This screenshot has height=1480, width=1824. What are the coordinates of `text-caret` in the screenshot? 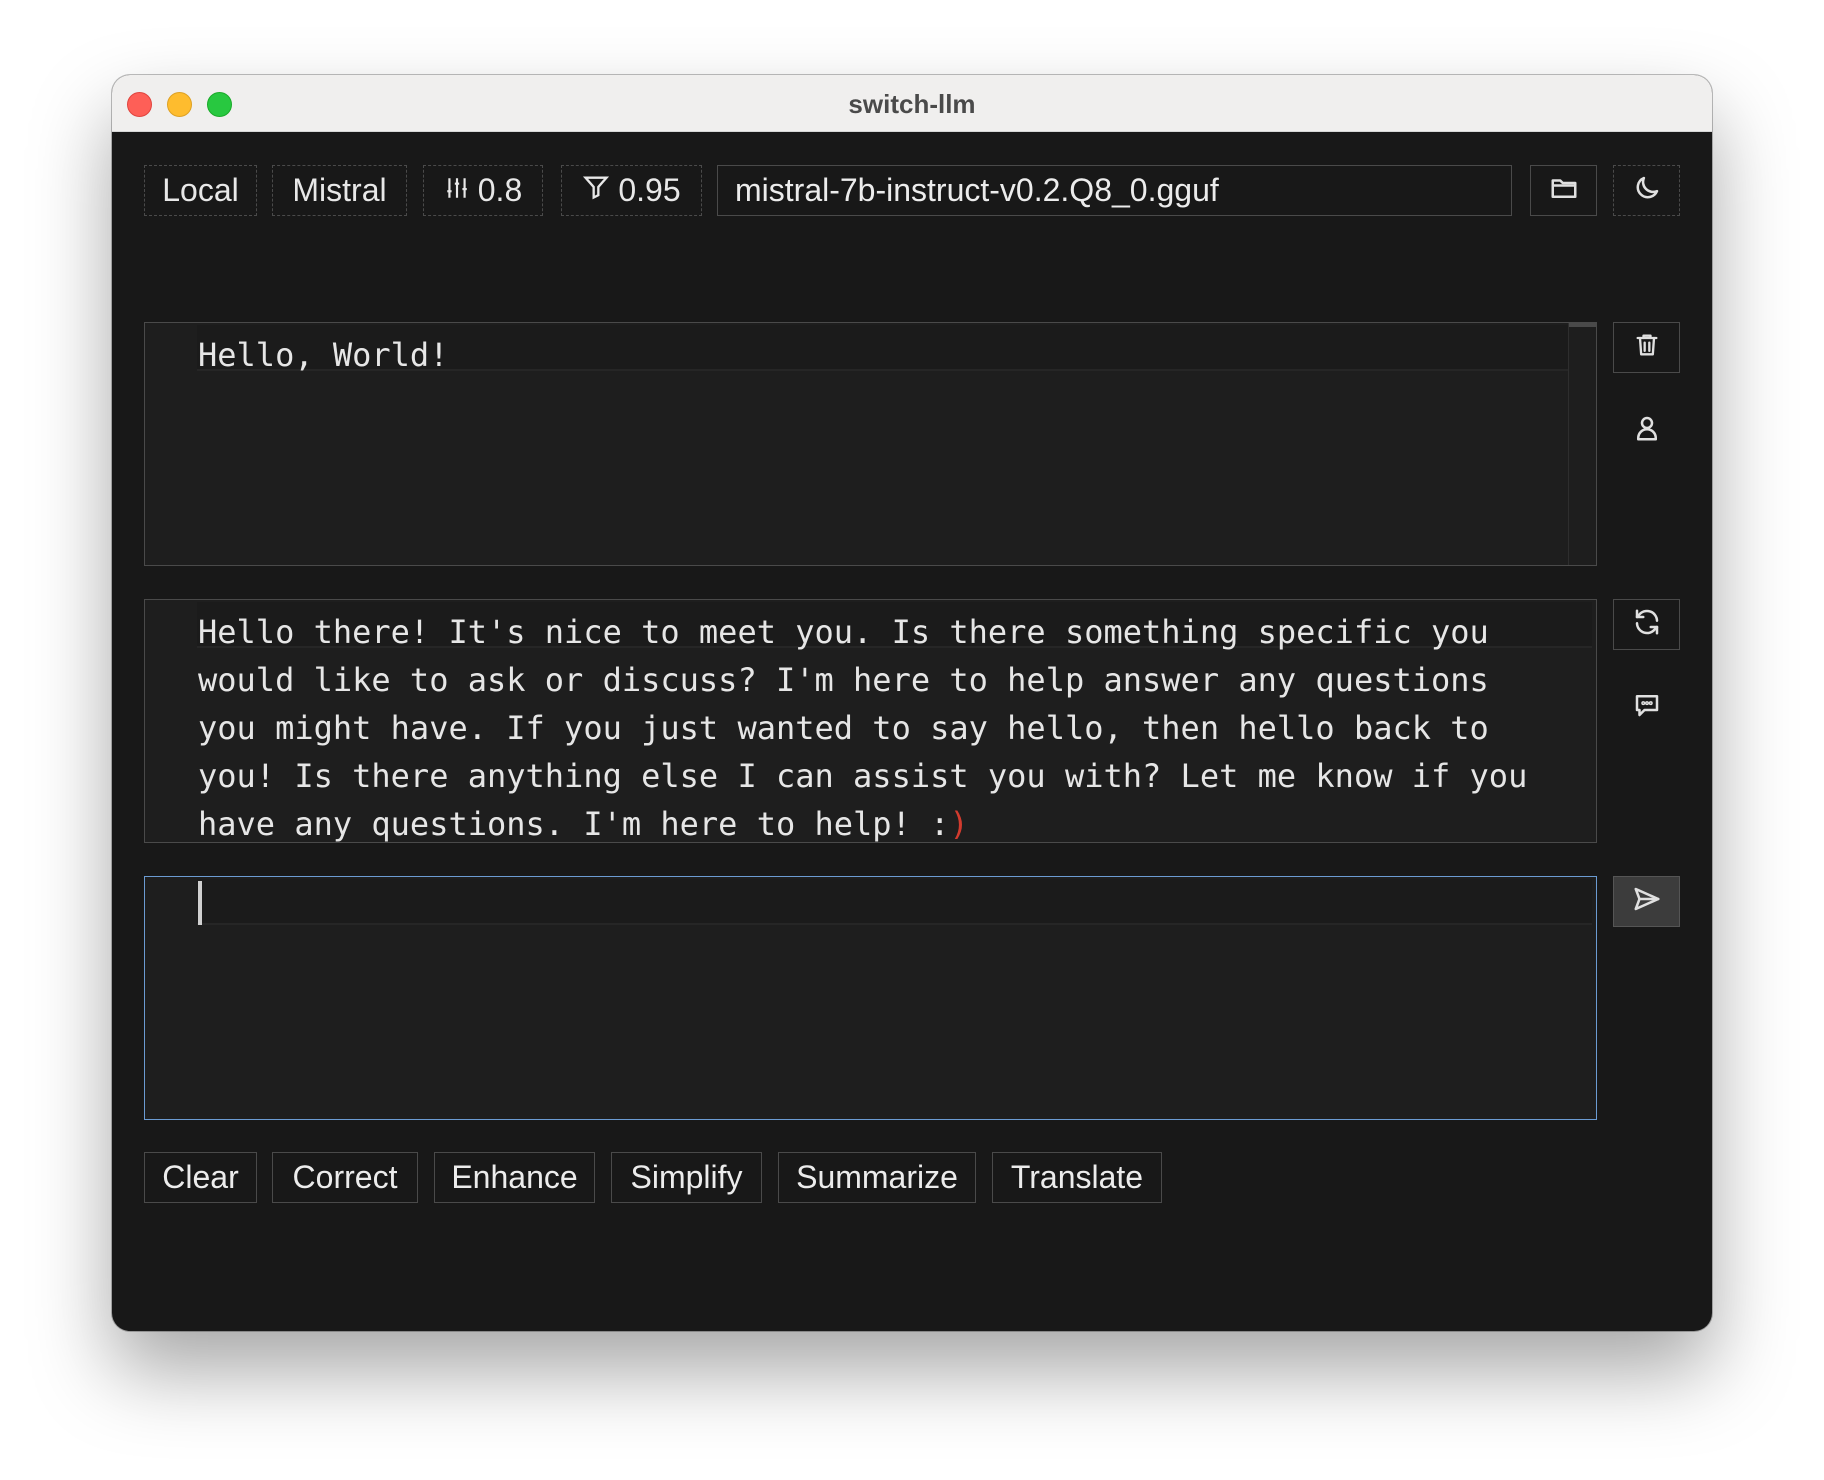 It's located at (200, 903).